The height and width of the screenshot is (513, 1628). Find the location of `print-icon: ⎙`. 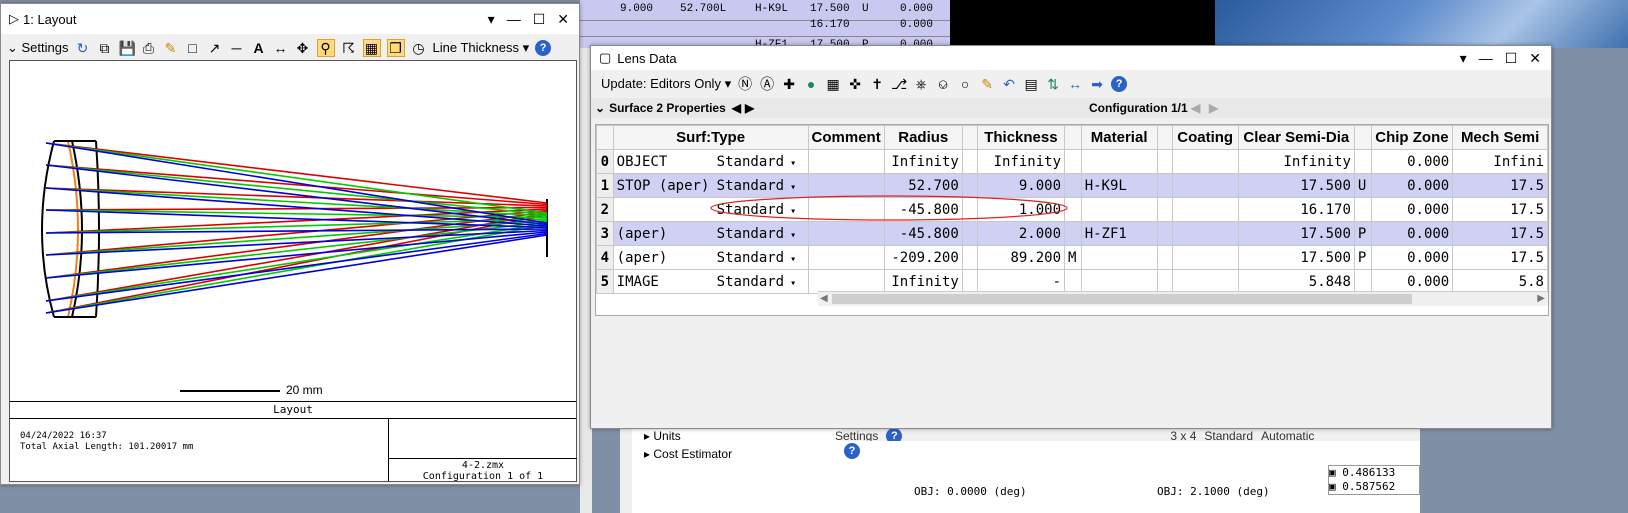

print-icon: ⎙ is located at coordinates (149, 48).